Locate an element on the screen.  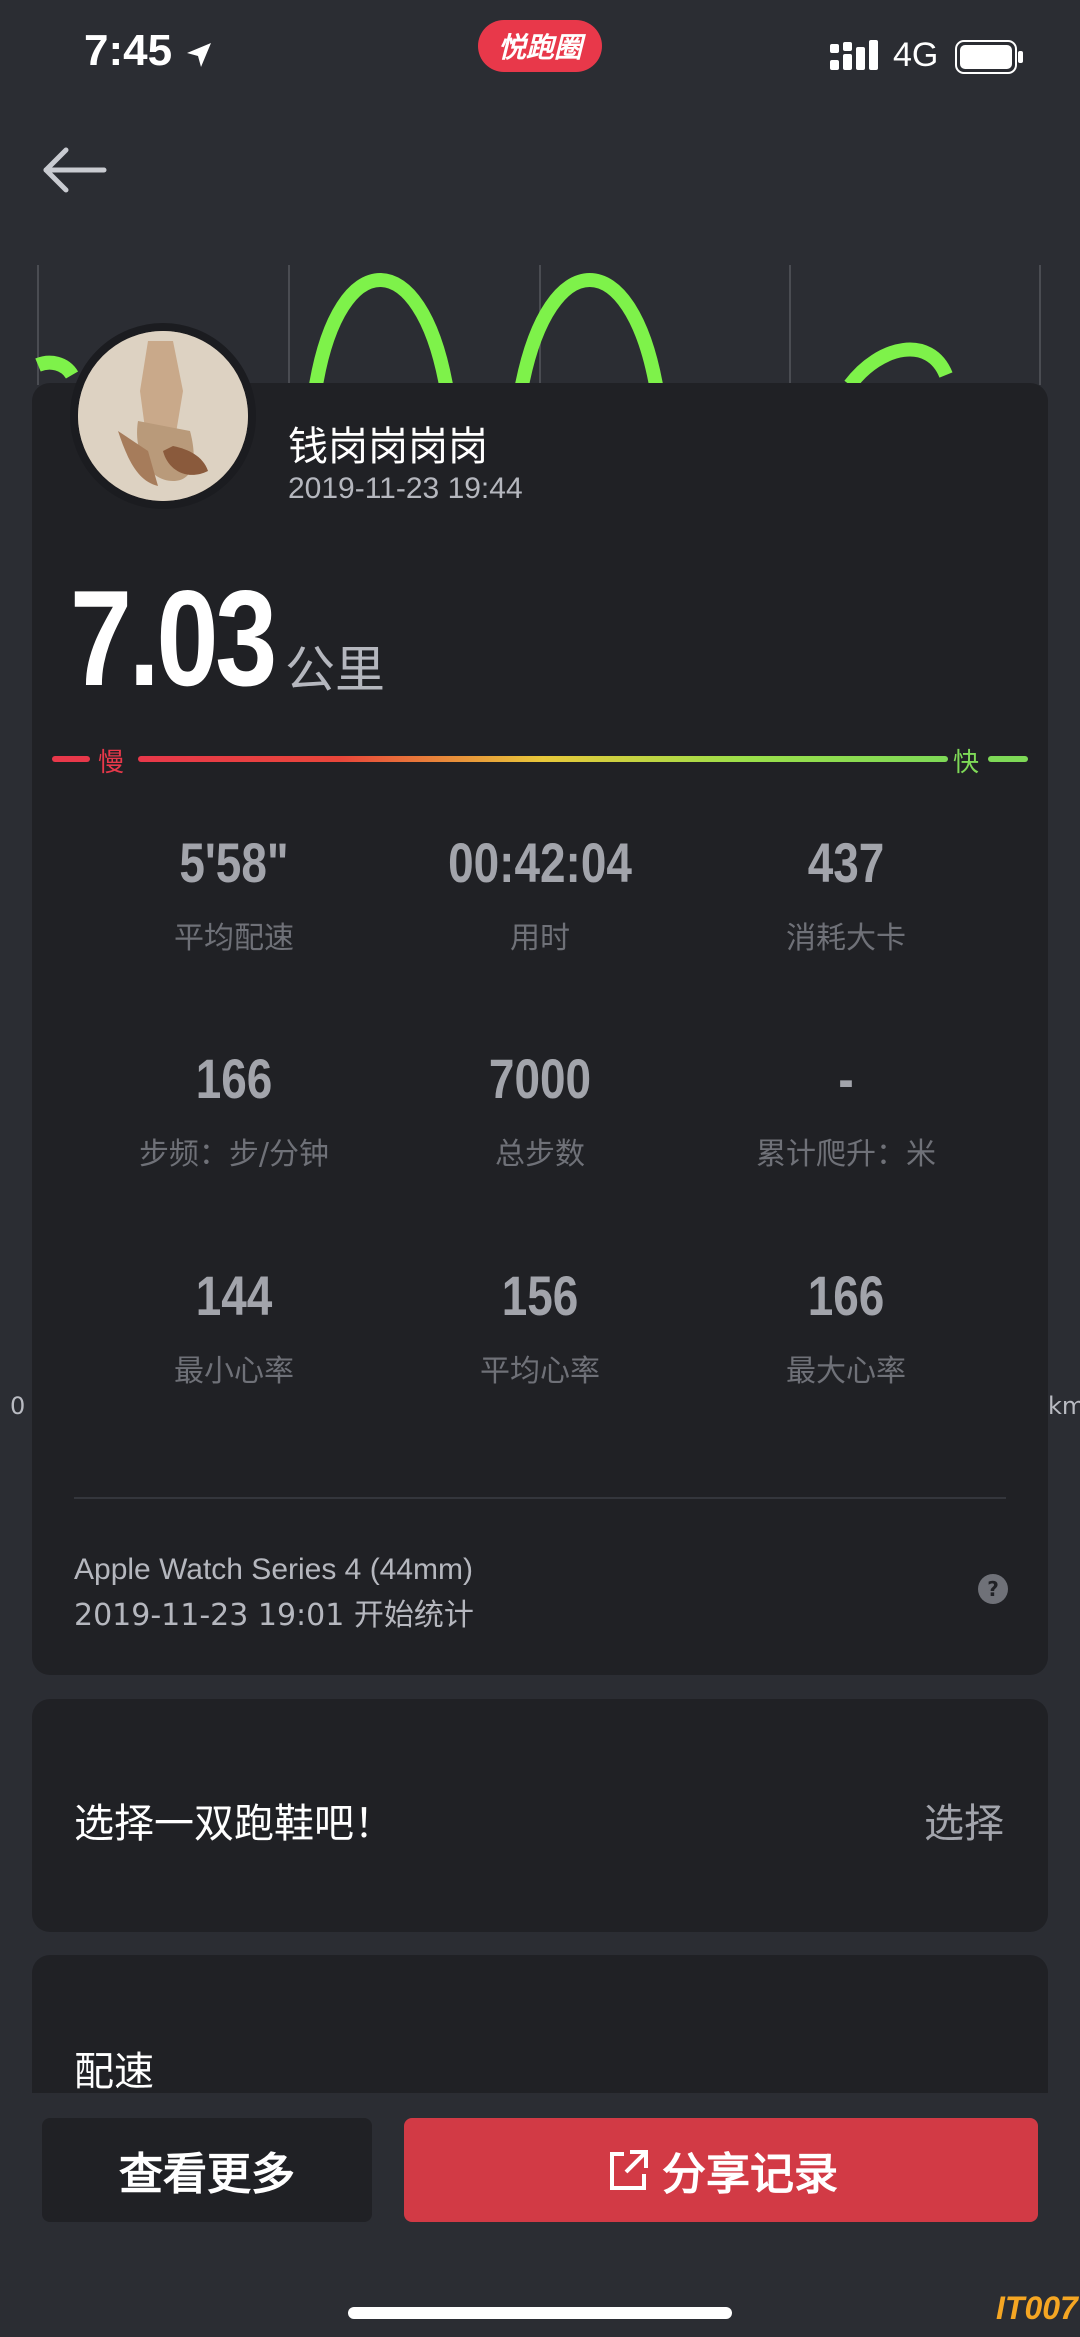
status-time: 7:45 is located at coordinates (128, 50).